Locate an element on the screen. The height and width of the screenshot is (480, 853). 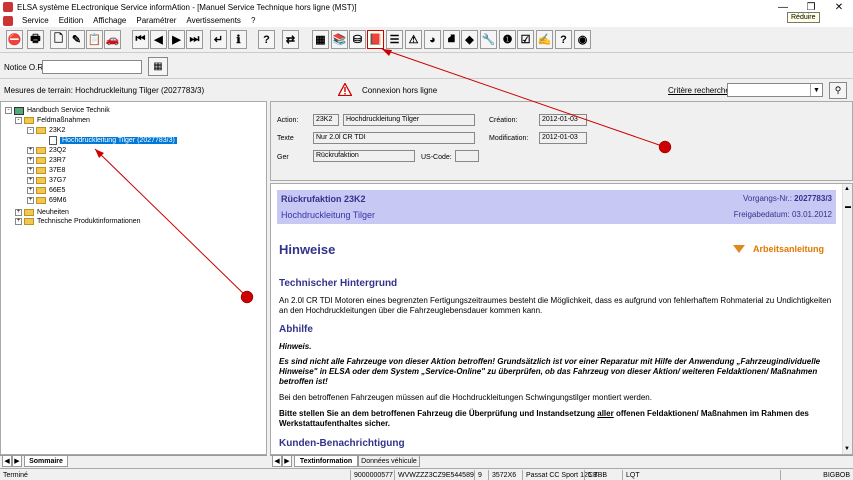
tab-donnees-vehicule: Données véhicule is located at coordinates (389, 461).